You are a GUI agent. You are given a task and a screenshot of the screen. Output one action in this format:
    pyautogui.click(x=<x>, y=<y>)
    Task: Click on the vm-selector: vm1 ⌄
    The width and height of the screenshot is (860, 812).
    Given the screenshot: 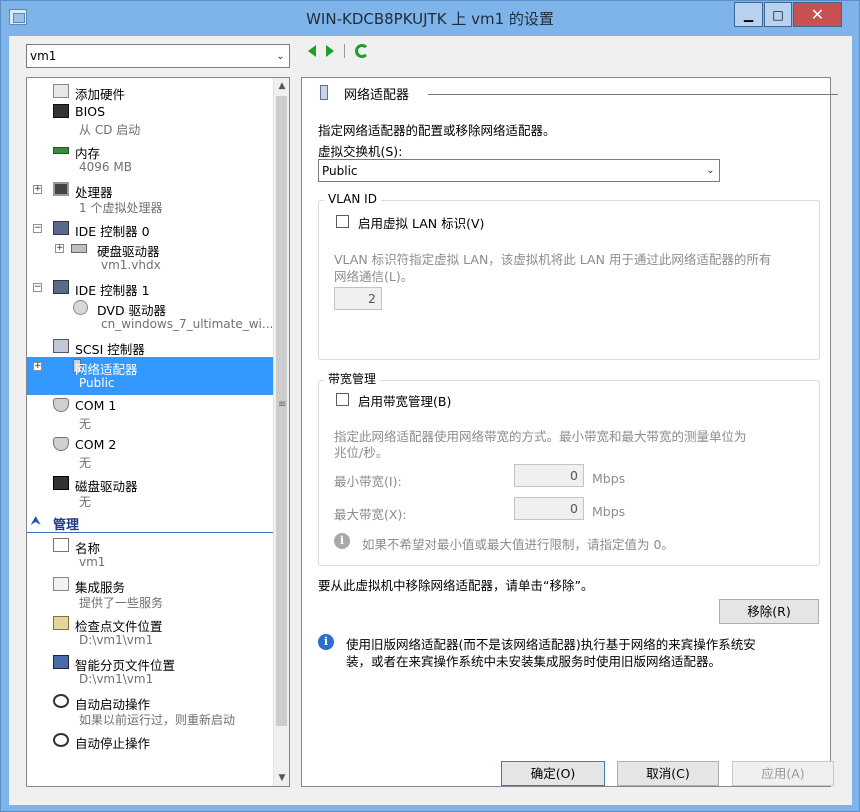 What is the action you would take?
    pyautogui.click(x=158, y=56)
    